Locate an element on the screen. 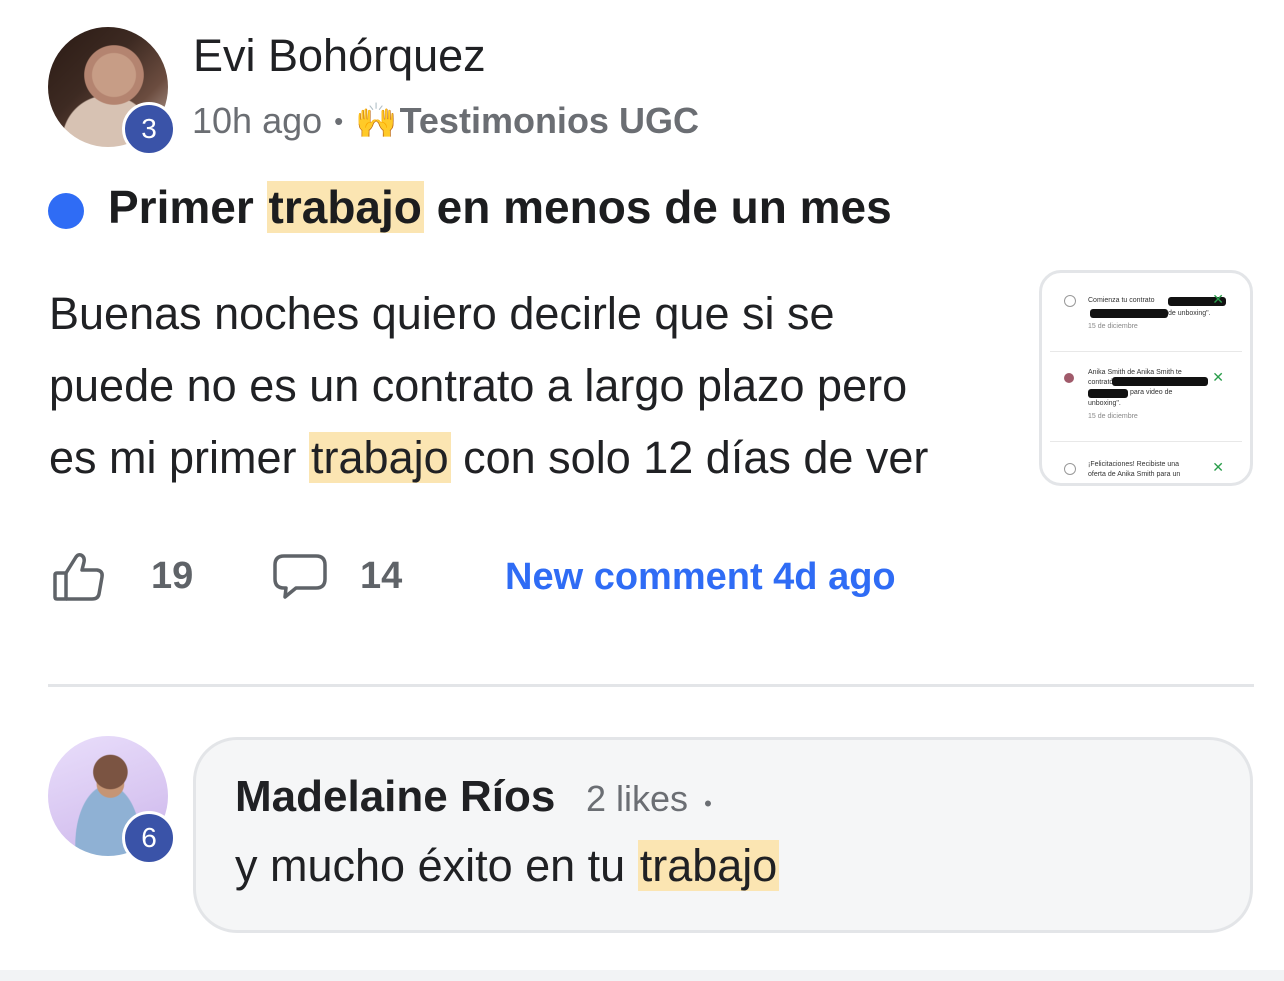  thumb-text: Anika Smith de Anika Smith te is located at coordinates (1135, 372).